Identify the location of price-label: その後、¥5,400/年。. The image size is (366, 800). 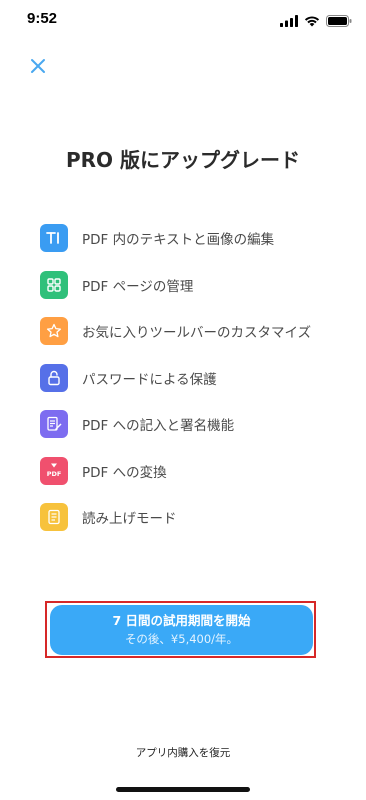
(181, 639).